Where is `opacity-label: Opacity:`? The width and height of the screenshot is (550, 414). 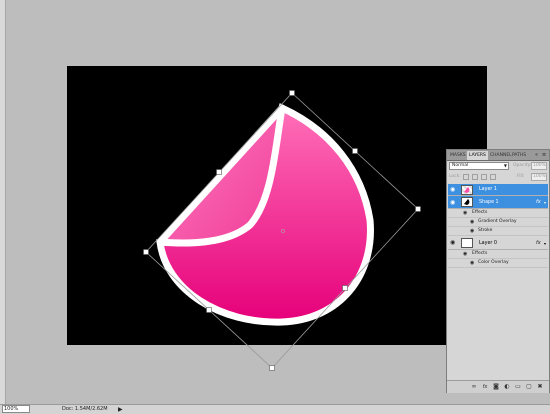 opacity-label: Opacity: is located at coordinates (522, 165).